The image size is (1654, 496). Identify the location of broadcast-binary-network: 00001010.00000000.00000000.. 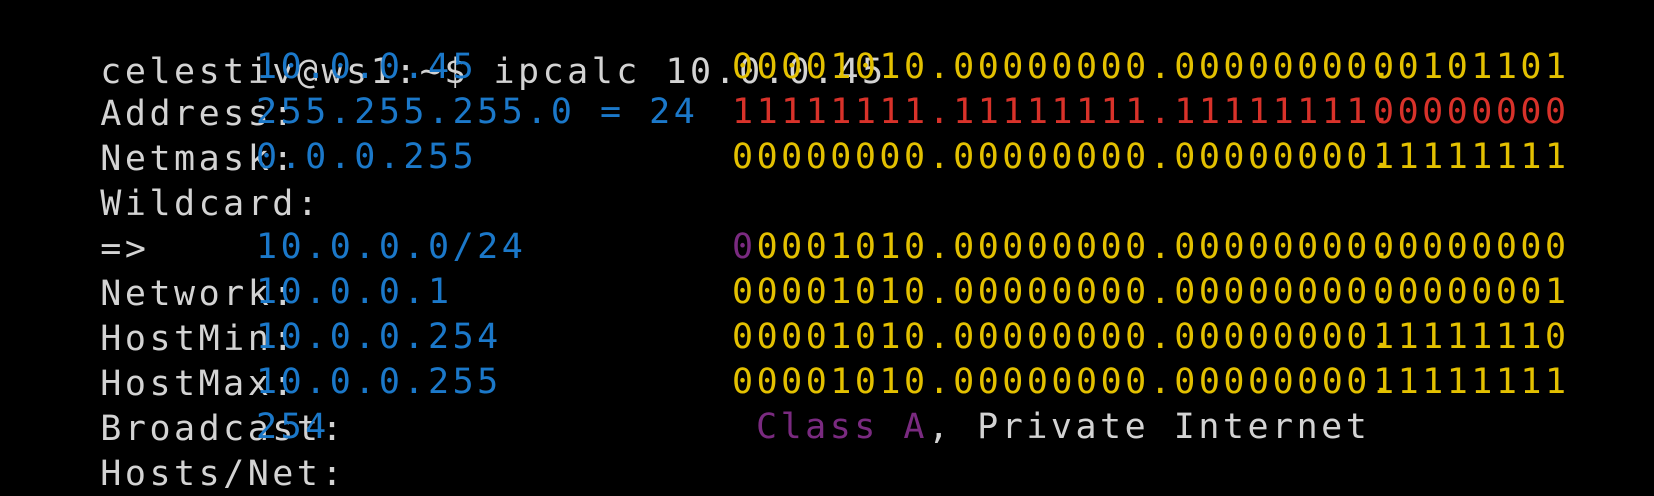
(1064, 382).